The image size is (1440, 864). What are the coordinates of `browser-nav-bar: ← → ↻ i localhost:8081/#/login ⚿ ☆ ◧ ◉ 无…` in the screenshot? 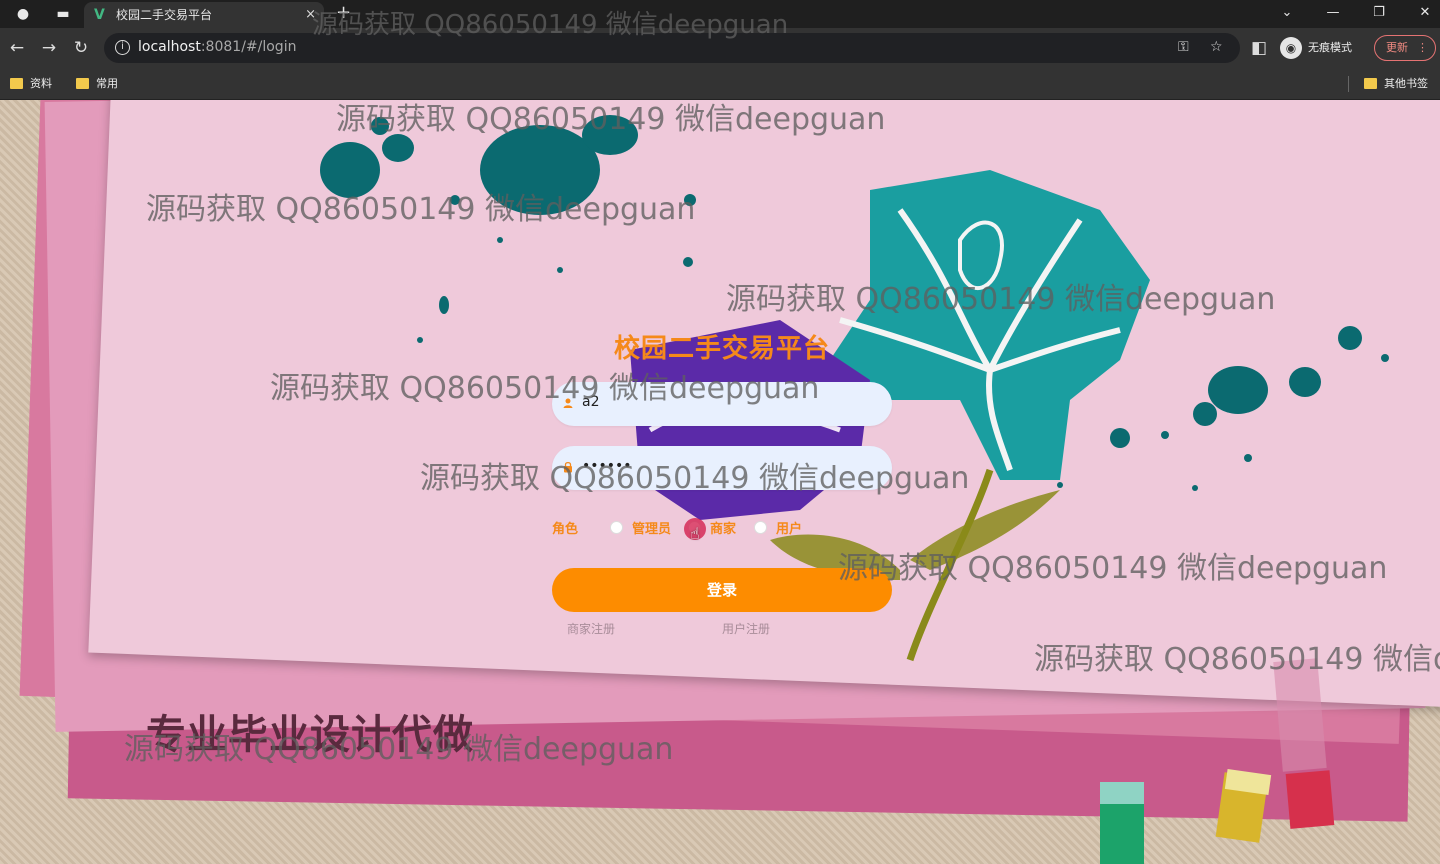 It's located at (720, 48).